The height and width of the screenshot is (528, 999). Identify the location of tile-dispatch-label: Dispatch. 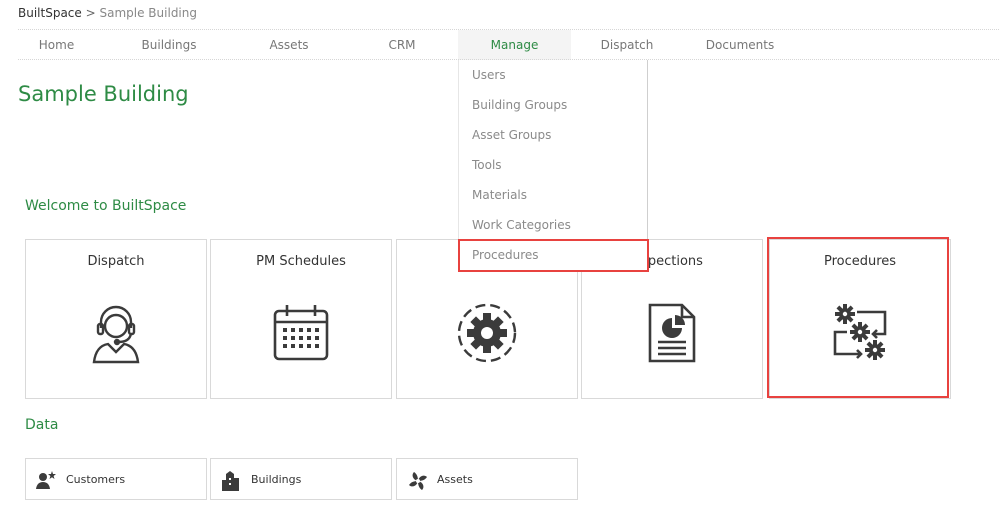
(116, 261).